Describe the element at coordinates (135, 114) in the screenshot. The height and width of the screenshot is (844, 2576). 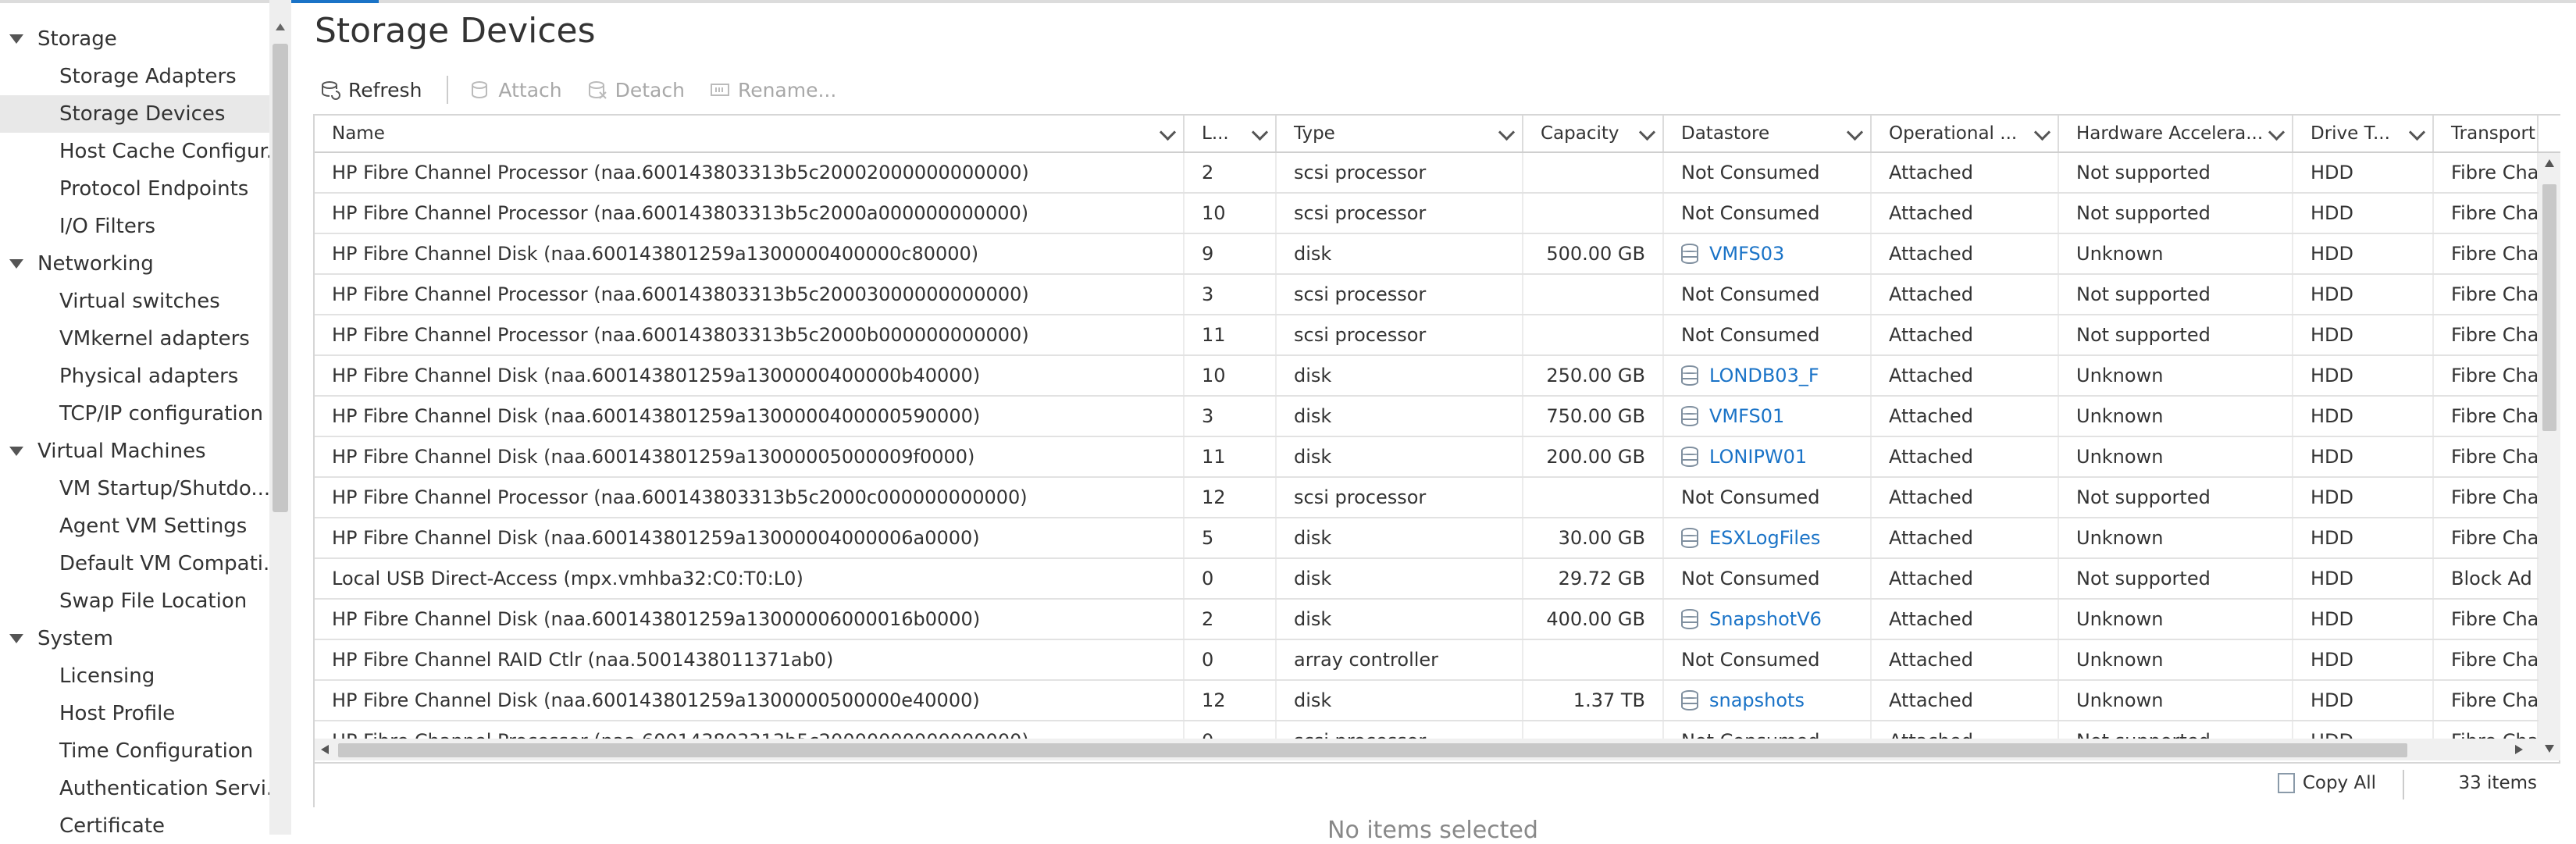
I see `sidebar-item: Storage Devices` at that location.